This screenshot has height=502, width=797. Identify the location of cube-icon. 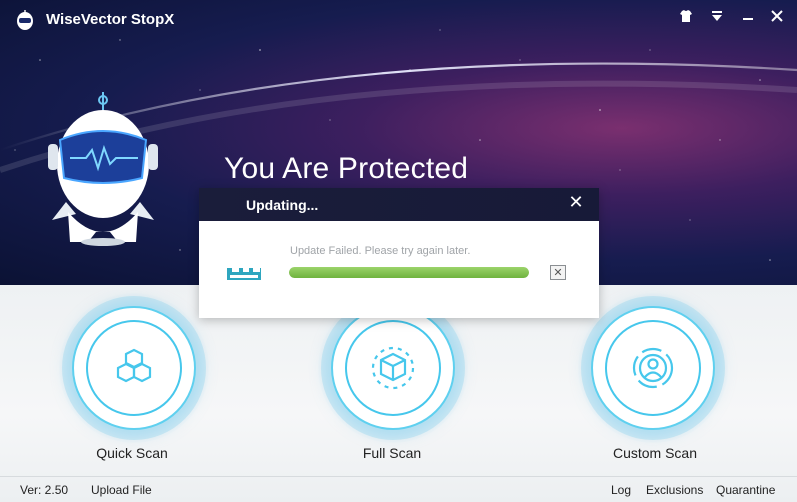
(393, 368).